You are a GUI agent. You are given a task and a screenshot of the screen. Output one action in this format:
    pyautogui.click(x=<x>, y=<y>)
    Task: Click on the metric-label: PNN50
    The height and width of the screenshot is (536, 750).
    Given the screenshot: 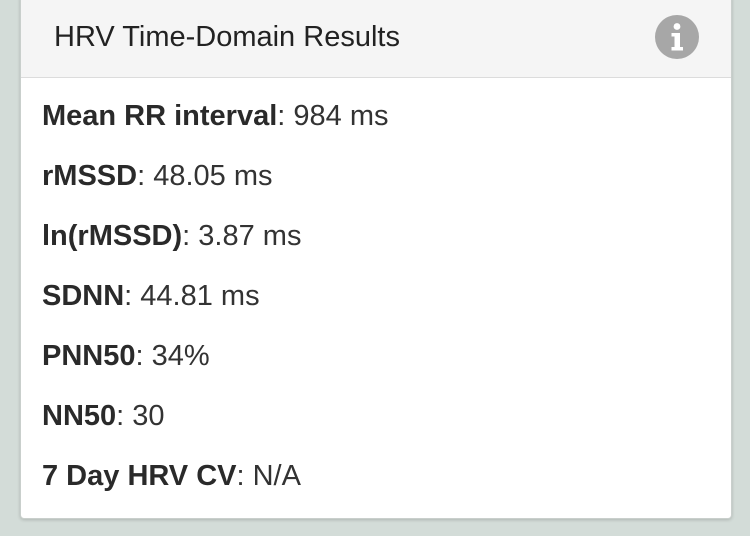 What is the action you would take?
    pyautogui.click(x=89, y=356)
    